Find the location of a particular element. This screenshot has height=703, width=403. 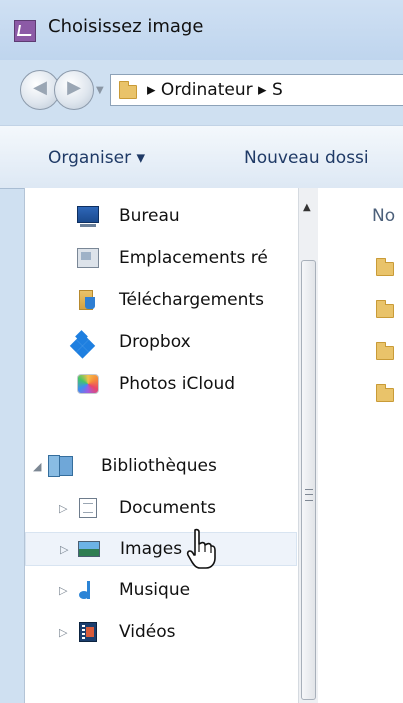

app-icon is located at coordinates (25, 31).